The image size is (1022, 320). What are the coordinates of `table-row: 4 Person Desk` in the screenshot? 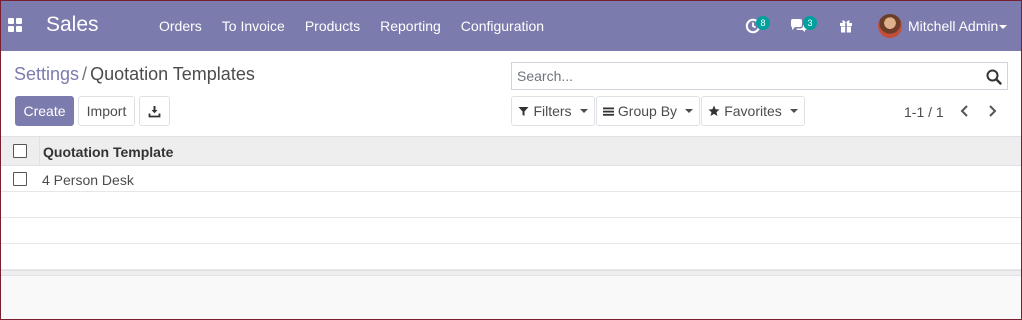 It's located at (511, 179).